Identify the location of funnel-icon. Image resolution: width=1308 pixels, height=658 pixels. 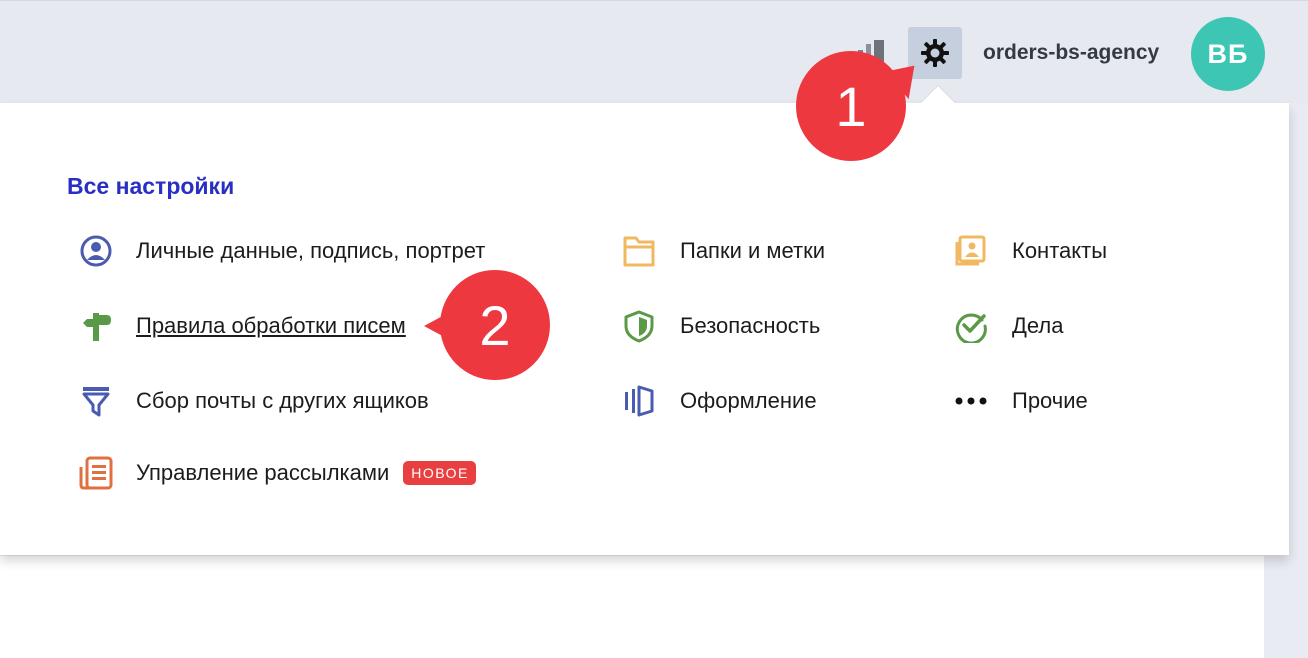
(96, 401).